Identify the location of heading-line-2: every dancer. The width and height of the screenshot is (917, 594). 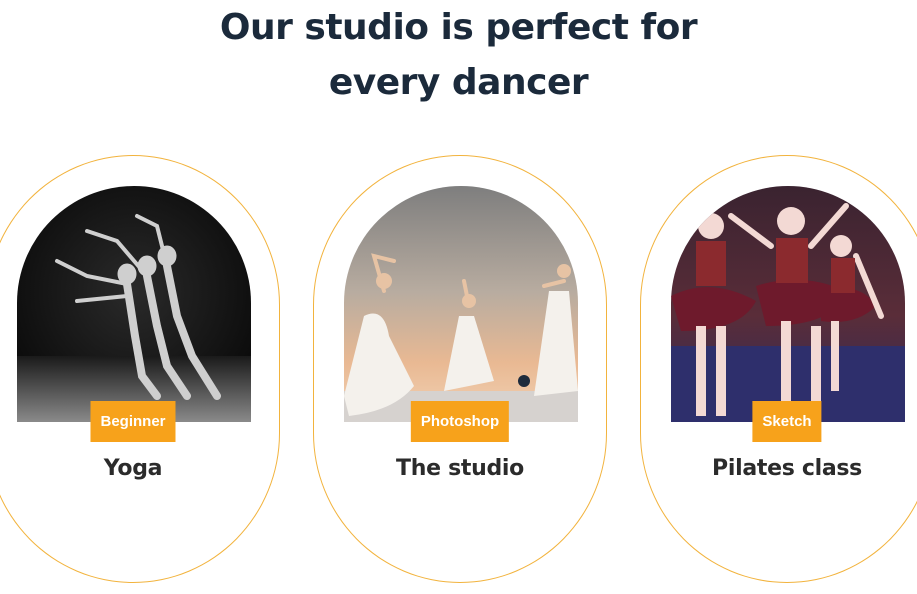
(458, 82).